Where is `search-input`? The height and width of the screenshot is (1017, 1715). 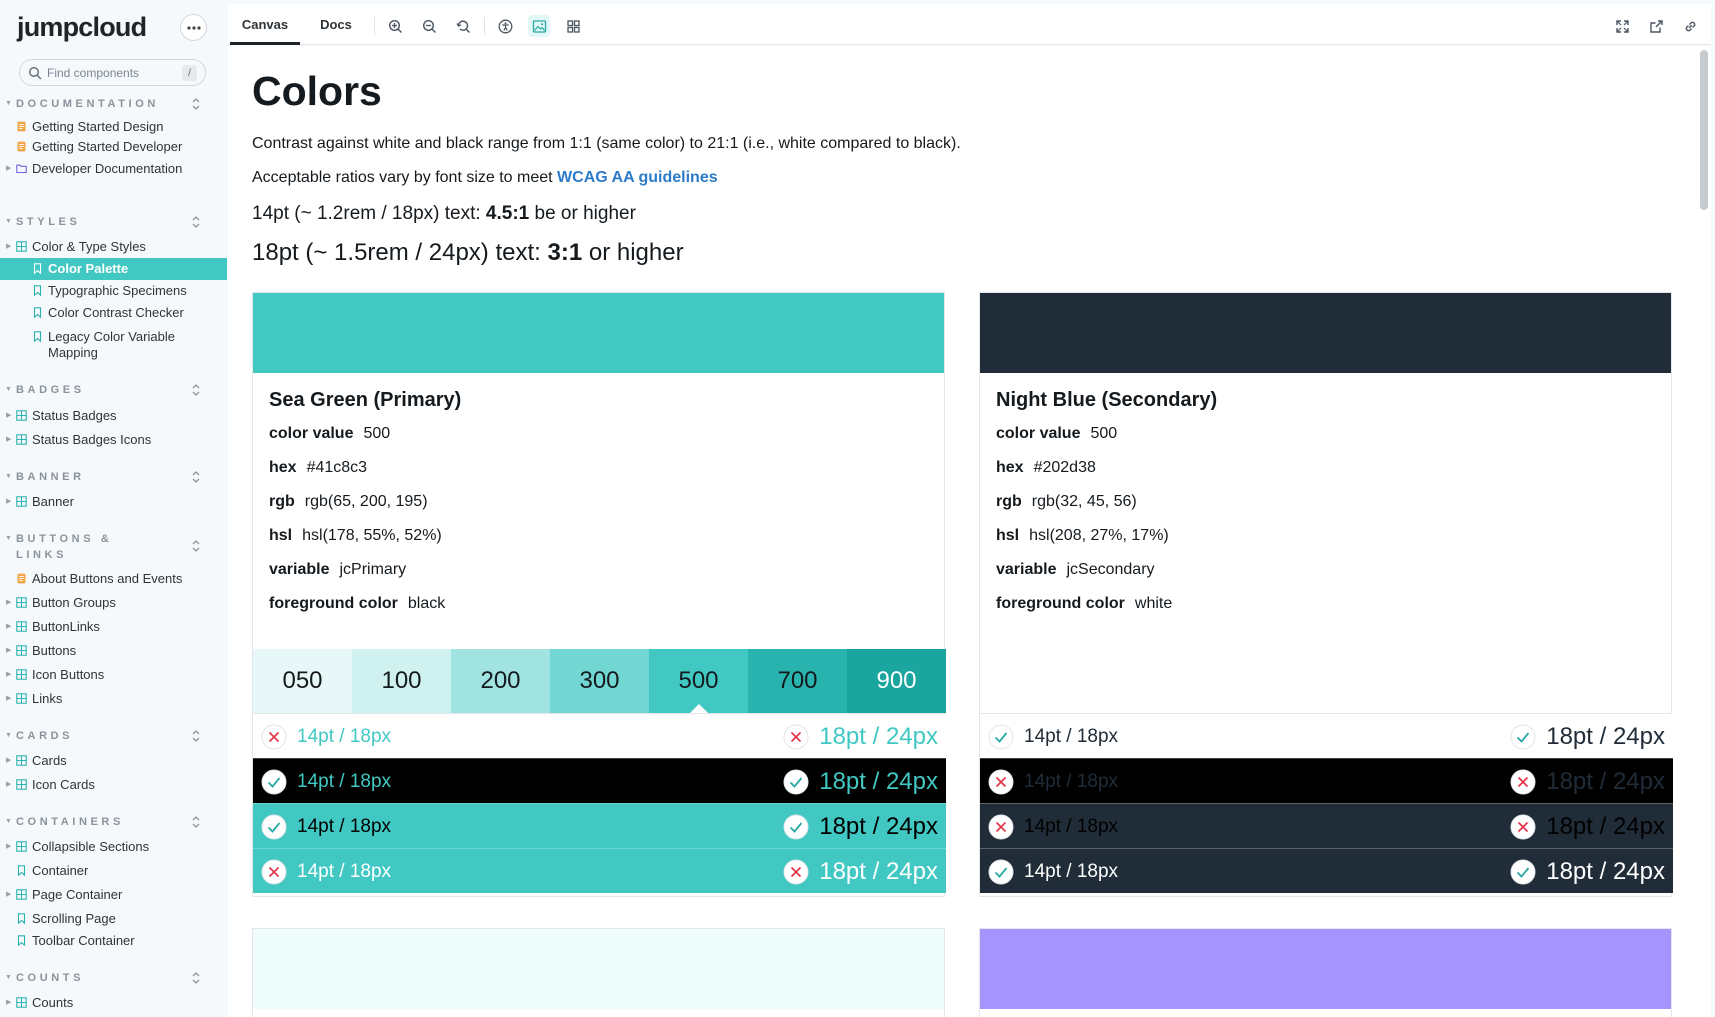
search-input is located at coordinates (112, 73).